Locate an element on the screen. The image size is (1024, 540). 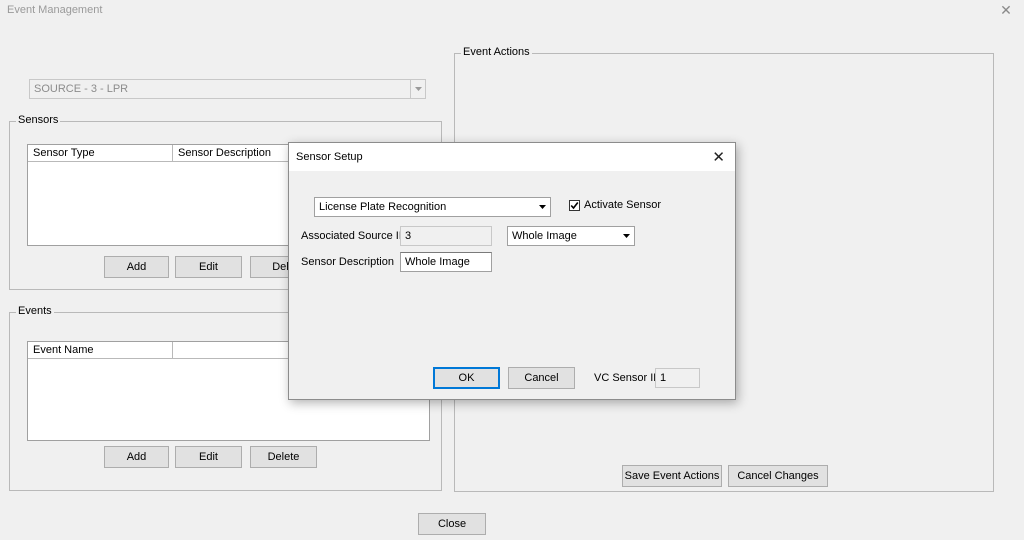
dialog-cancel-button: Cancel is located at coordinates (541, 378).